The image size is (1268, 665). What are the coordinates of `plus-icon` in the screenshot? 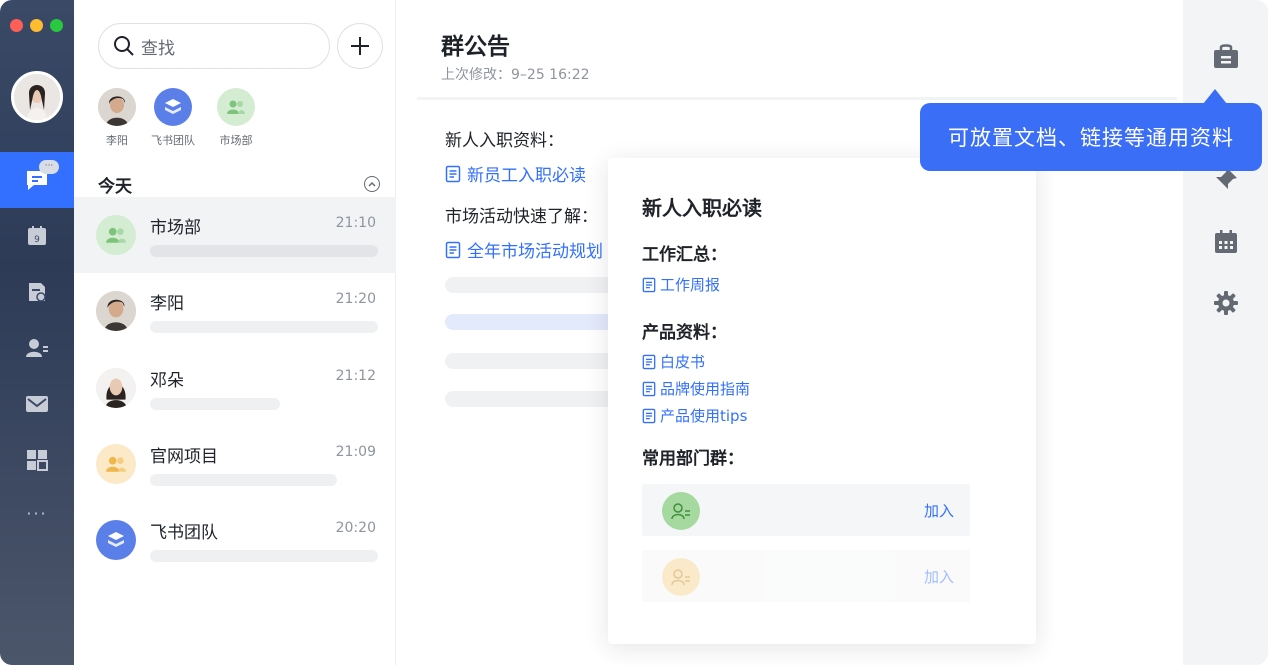 It's located at (360, 46).